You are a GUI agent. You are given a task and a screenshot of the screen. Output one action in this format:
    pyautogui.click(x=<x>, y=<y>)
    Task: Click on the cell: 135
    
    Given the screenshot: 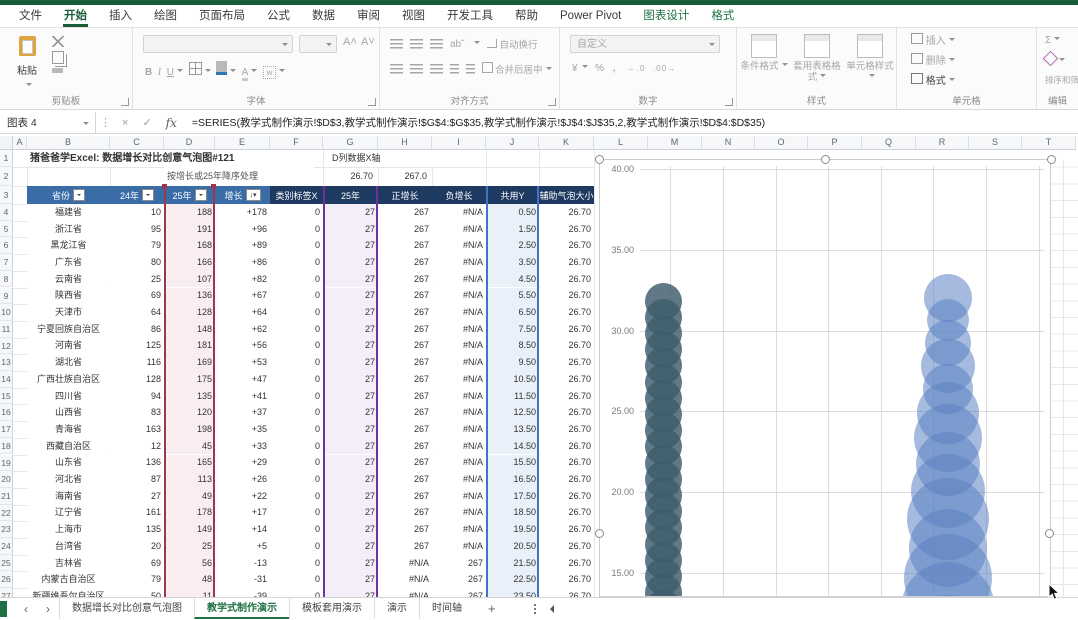 What is the action you would take?
    pyautogui.click(x=189, y=396)
    